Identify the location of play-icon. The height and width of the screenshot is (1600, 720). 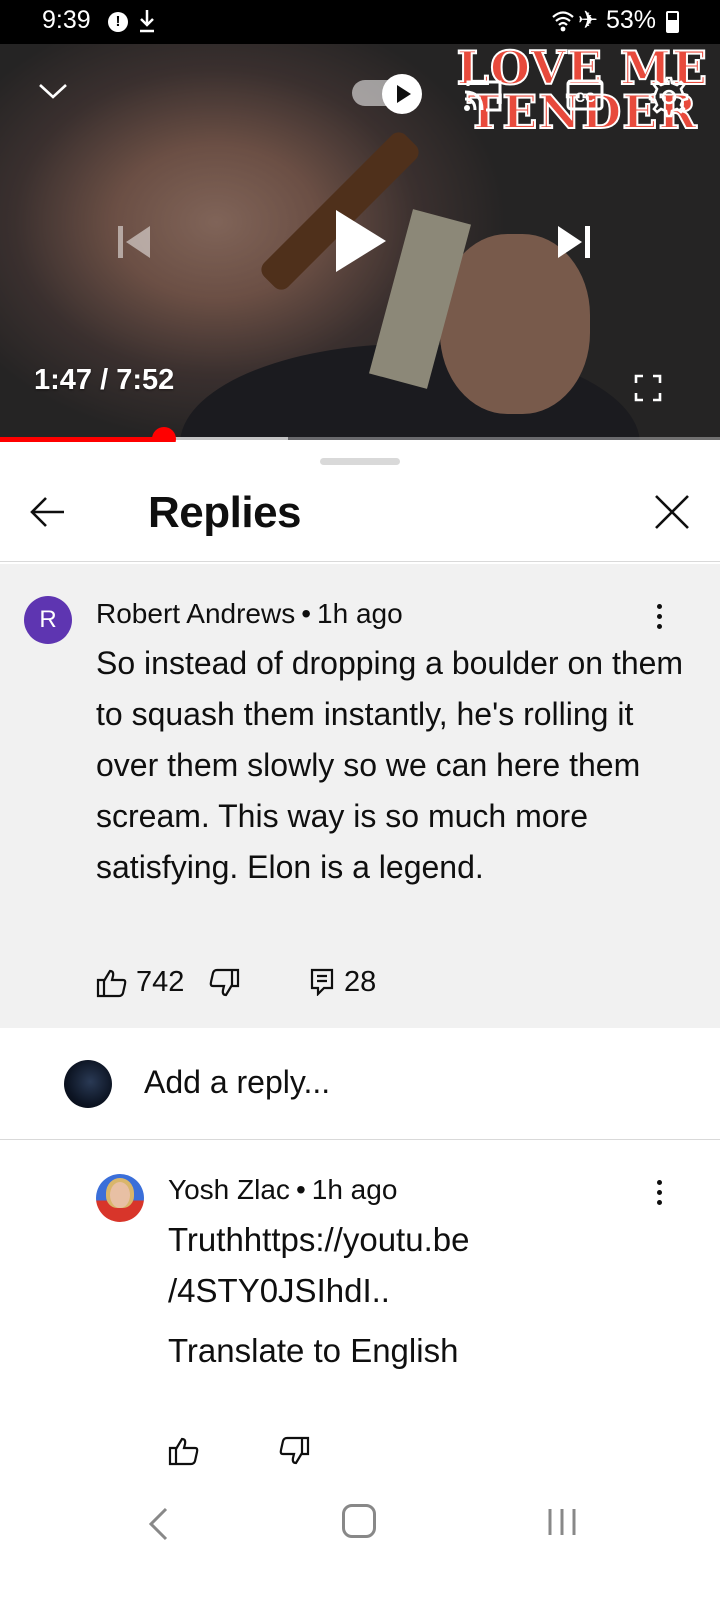
(360, 243).